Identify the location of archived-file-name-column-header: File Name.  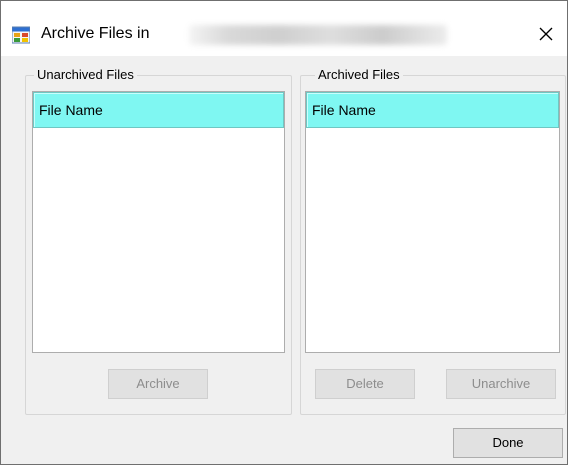
(432, 110).